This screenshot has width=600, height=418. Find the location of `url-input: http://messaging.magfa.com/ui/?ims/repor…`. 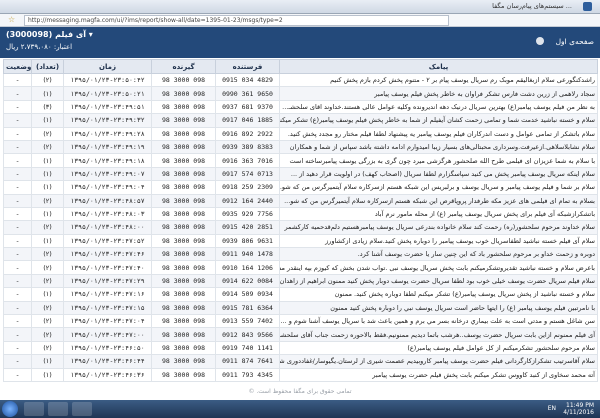

url-input: http://messaging.magfa.com/ui/?ims/repor… is located at coordinates (236, 20).